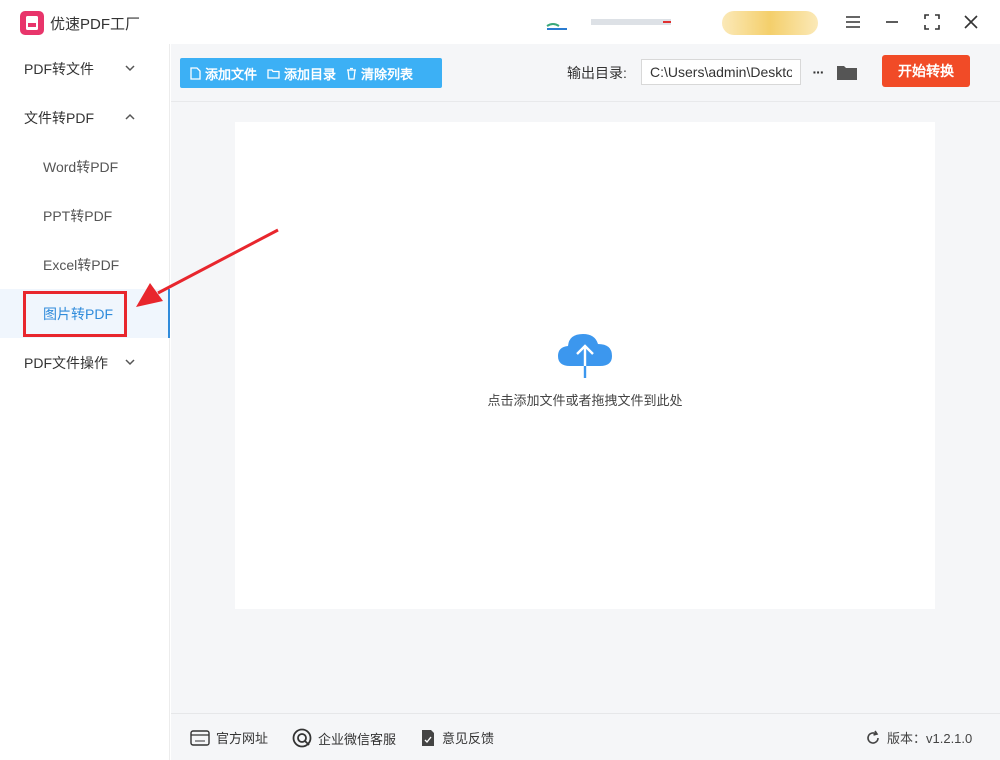 The image size is (1000, 760). I want to click on sidebar-item-ppt-to-pdf: PPT转PDF, so click(85, 215).